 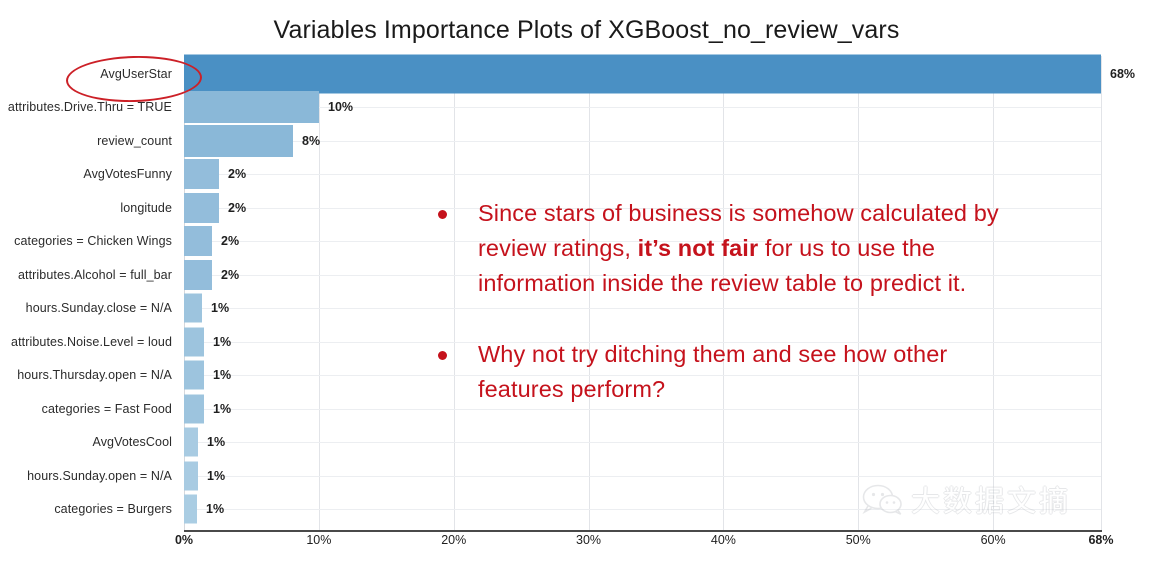 What do you see at coordinates (586, 175) in the screenshot?
I see `bar-row: AvgVotesFunny 2%` at bounding box center [586, 175].